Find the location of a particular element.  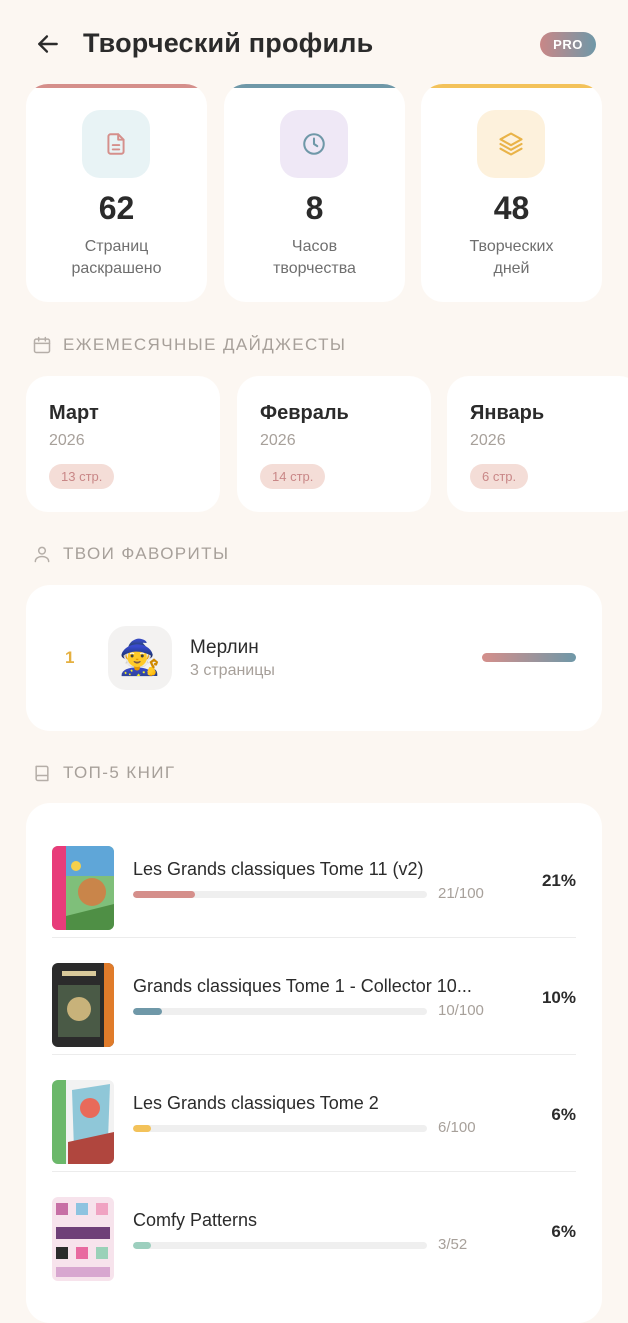

section-header-top-books: ТОП-5 КНИГ is located at coordinates (104, 773).